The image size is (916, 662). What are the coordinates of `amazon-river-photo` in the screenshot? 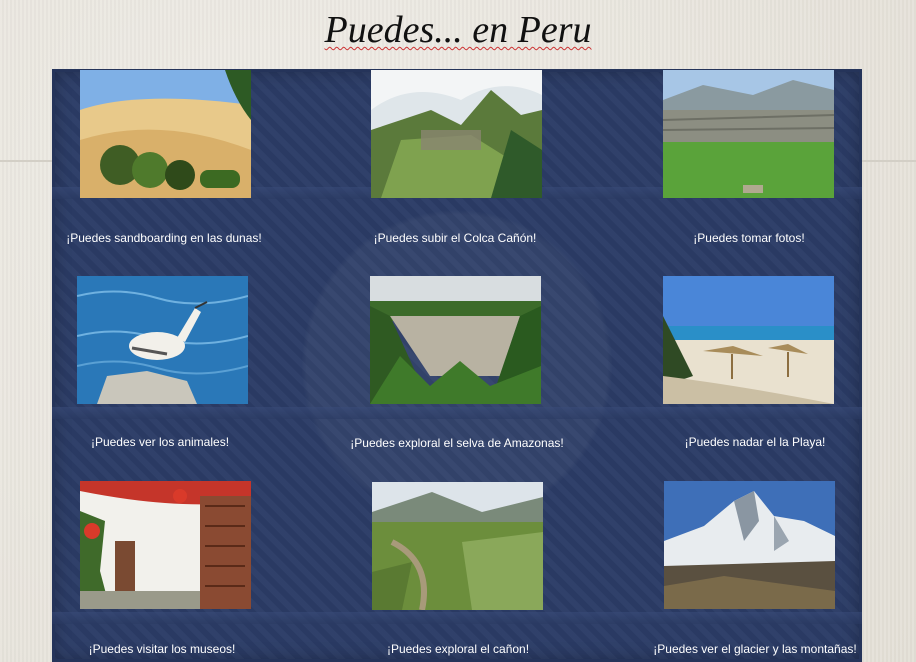 It's located at (455, 340).